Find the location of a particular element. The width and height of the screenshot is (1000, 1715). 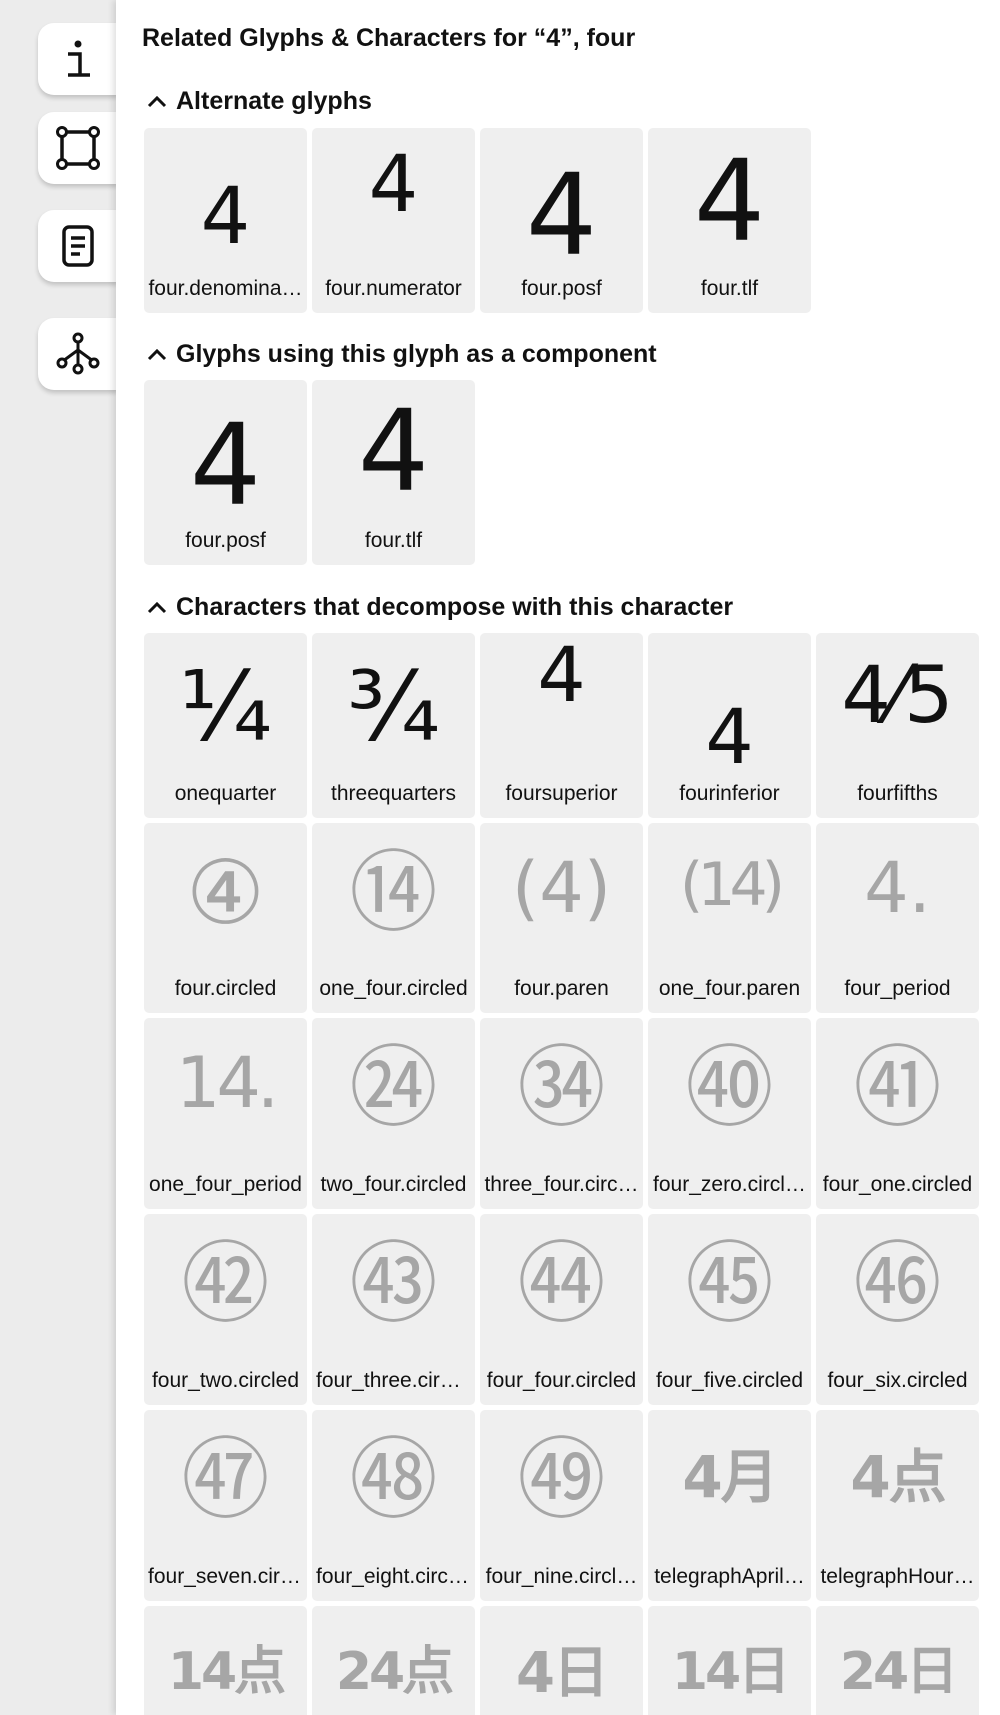

glyph-name: four_one.circled is located at coordinates (897, 1184).